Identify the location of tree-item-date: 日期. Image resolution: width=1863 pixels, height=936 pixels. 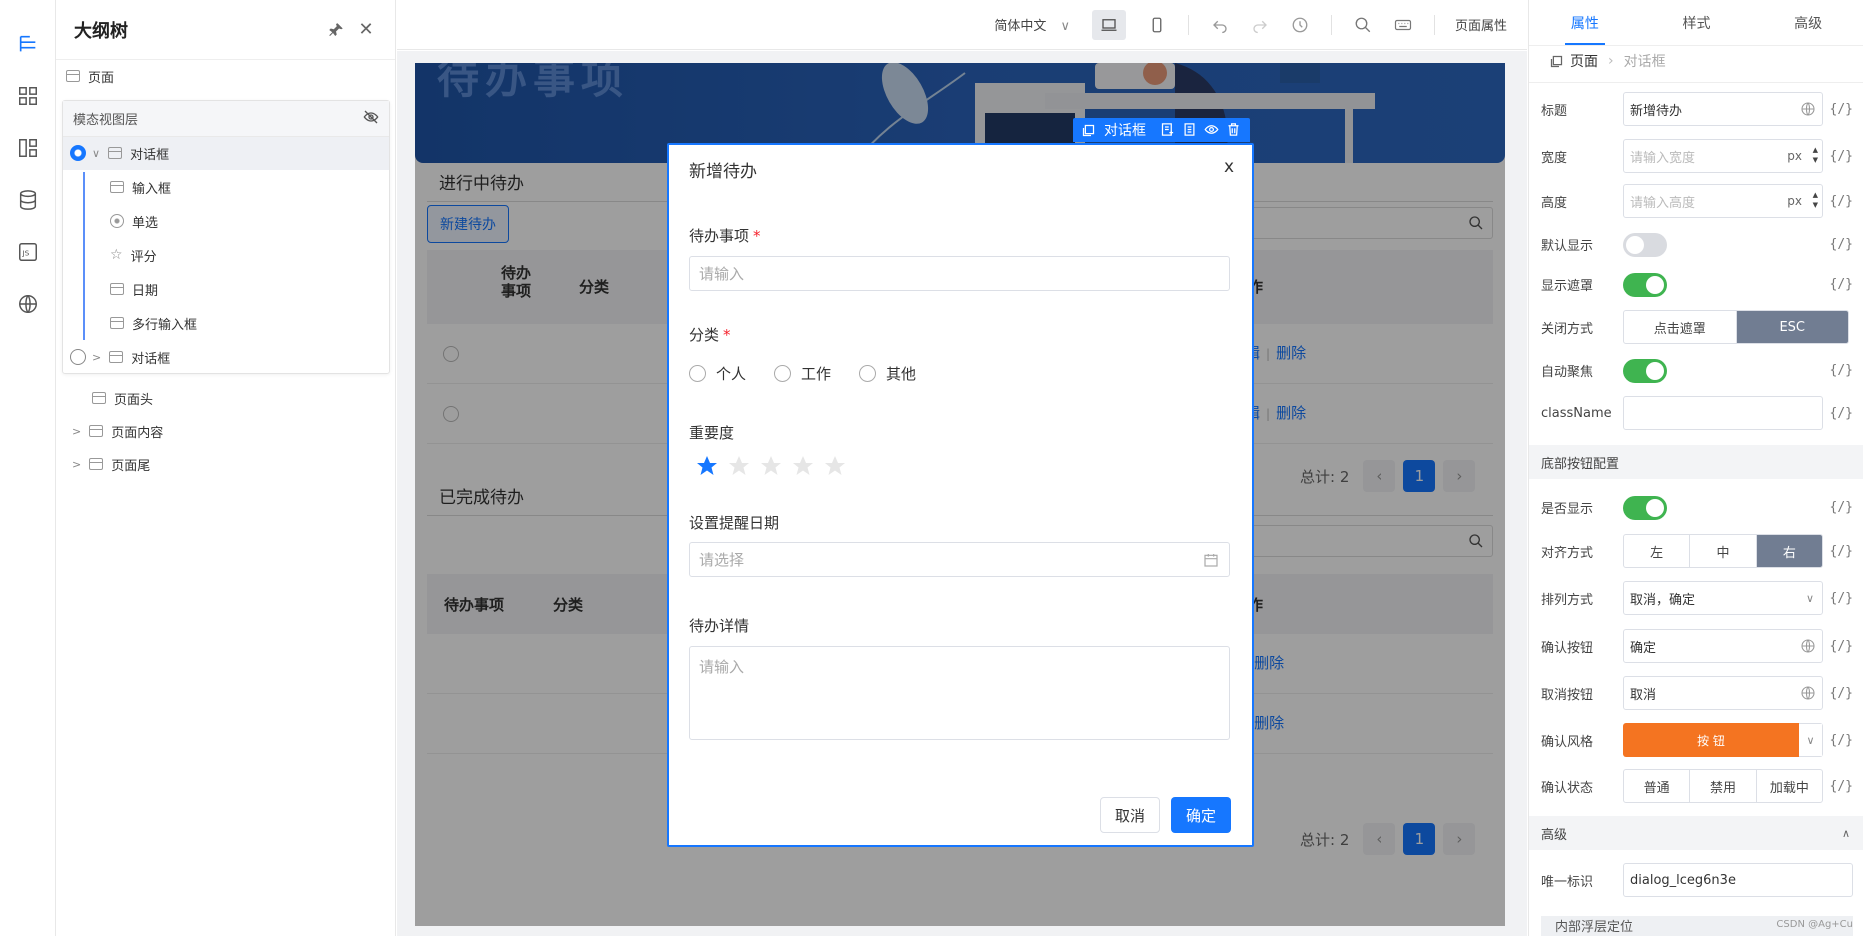
(134, 289).